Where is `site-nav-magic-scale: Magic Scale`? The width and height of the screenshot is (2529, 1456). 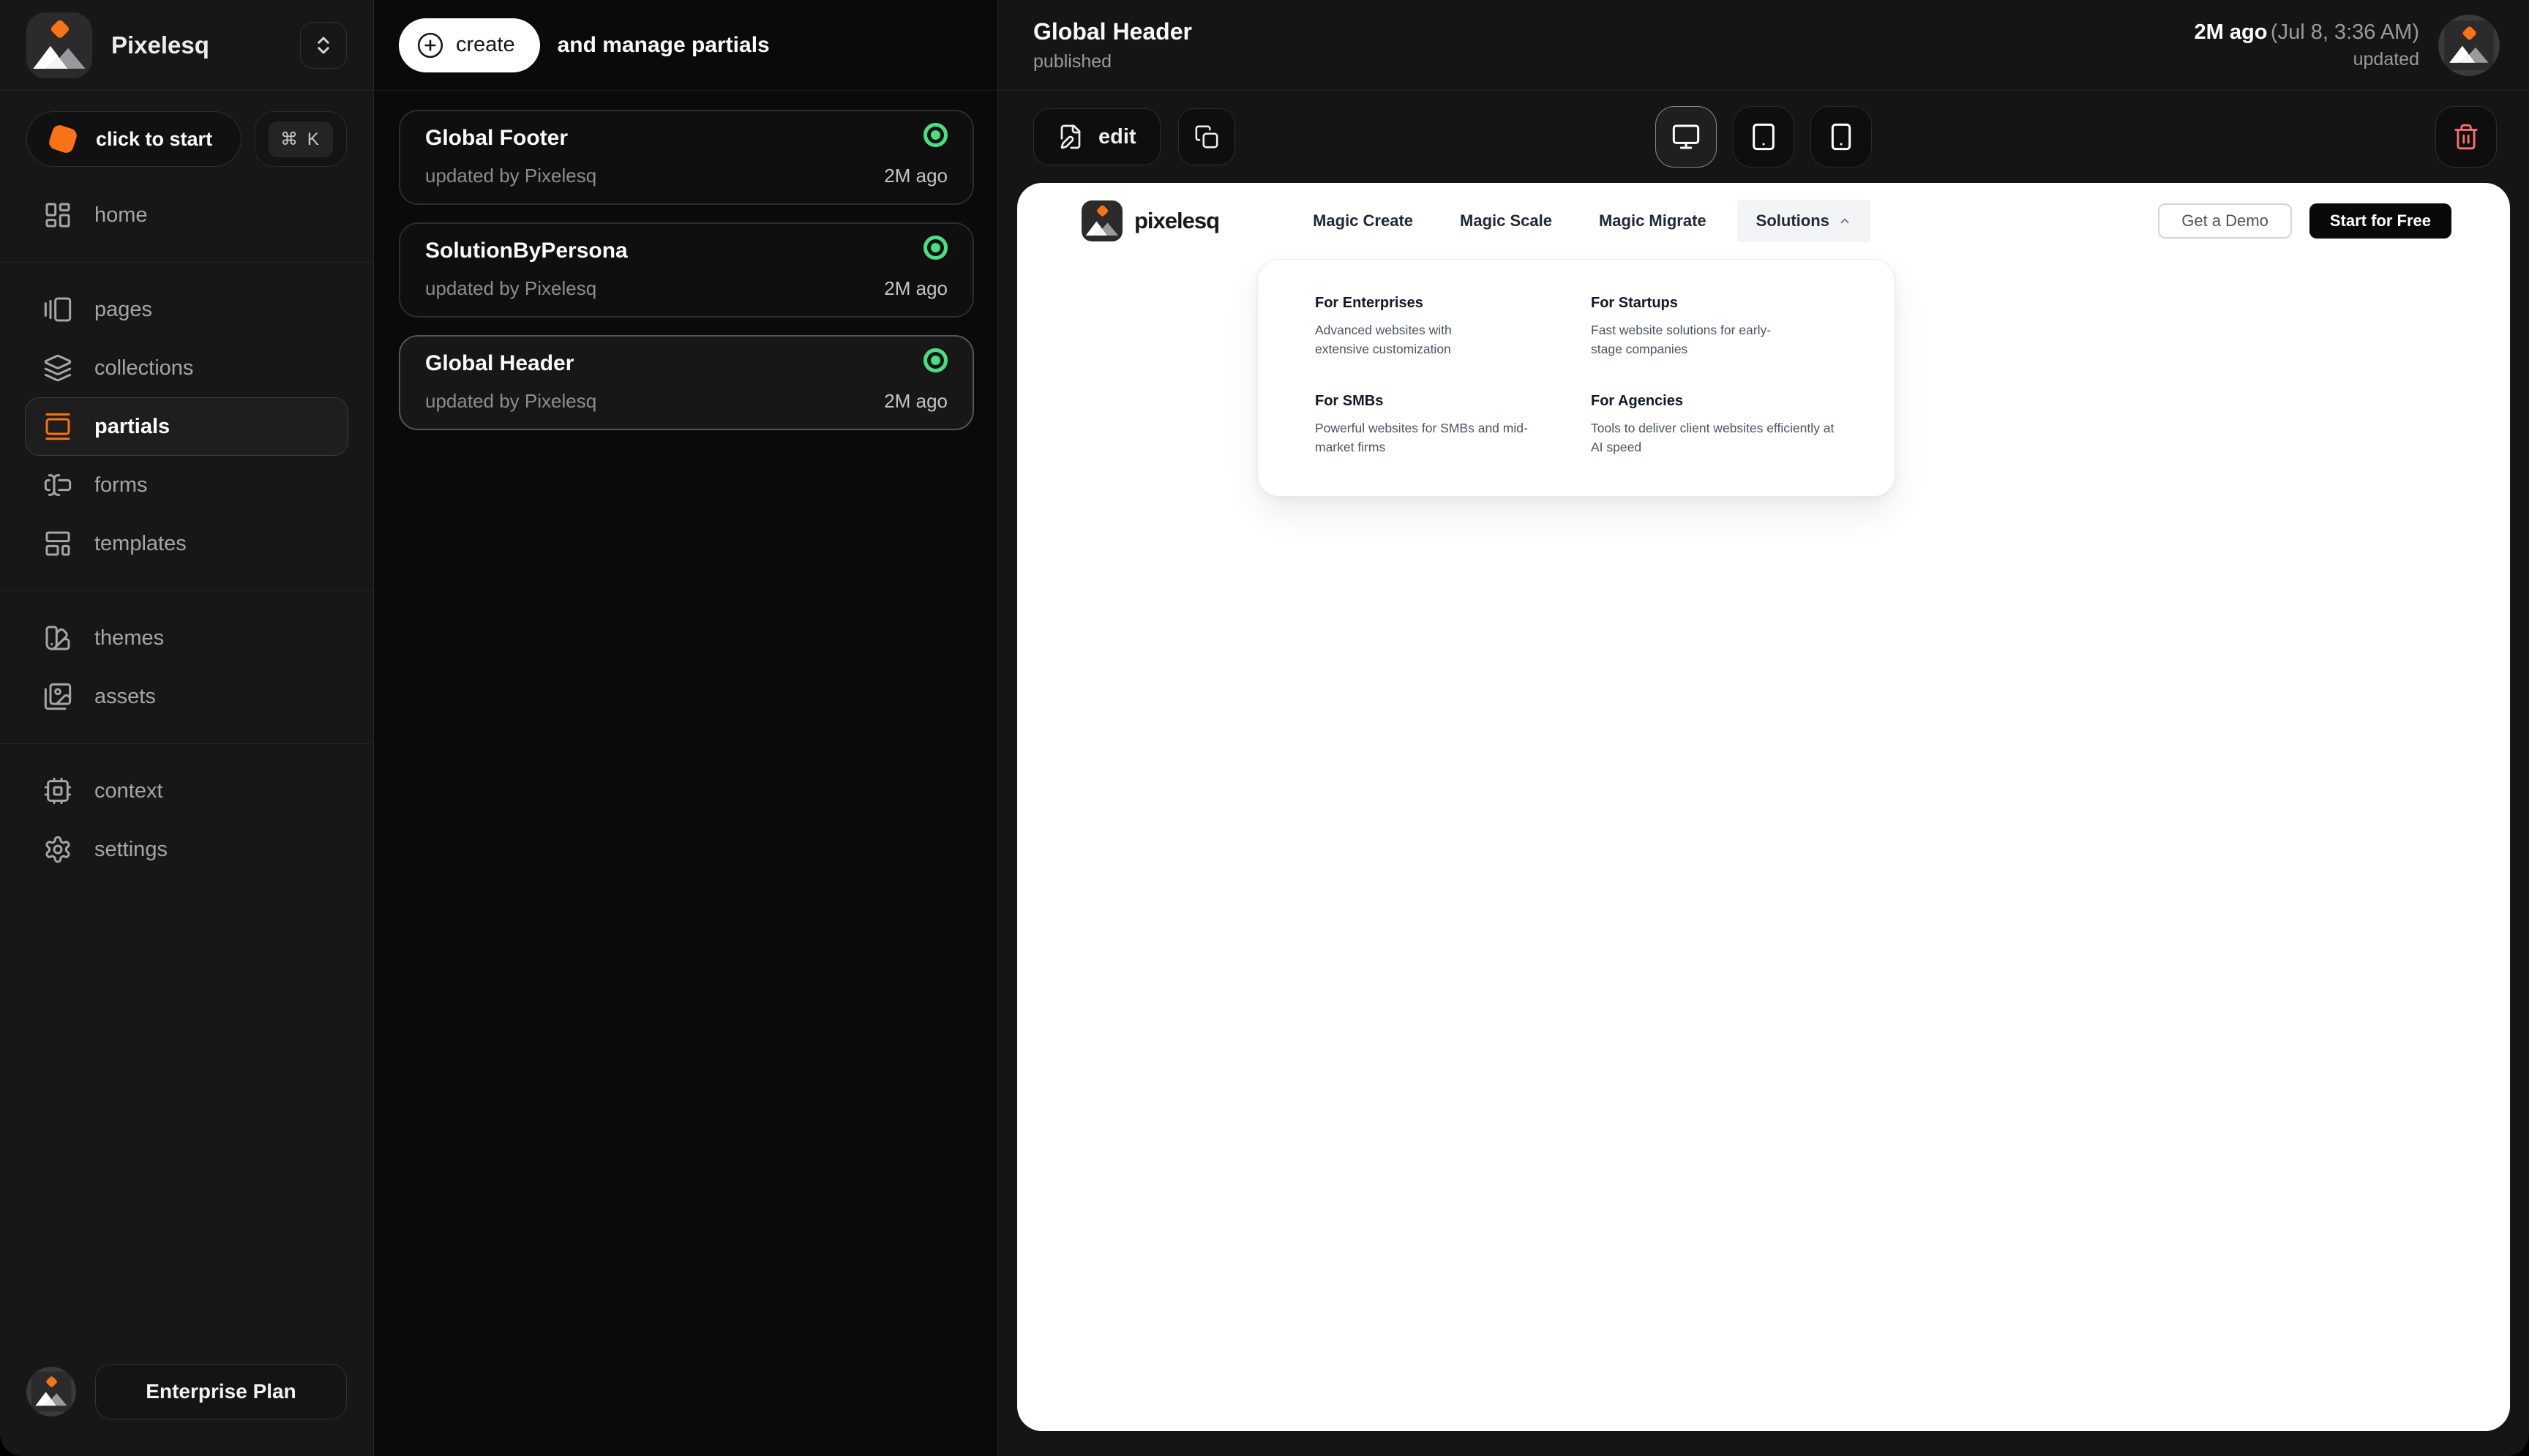
site-nav-magic-scale: Magic Scale is located at coordinates (1506, 220).